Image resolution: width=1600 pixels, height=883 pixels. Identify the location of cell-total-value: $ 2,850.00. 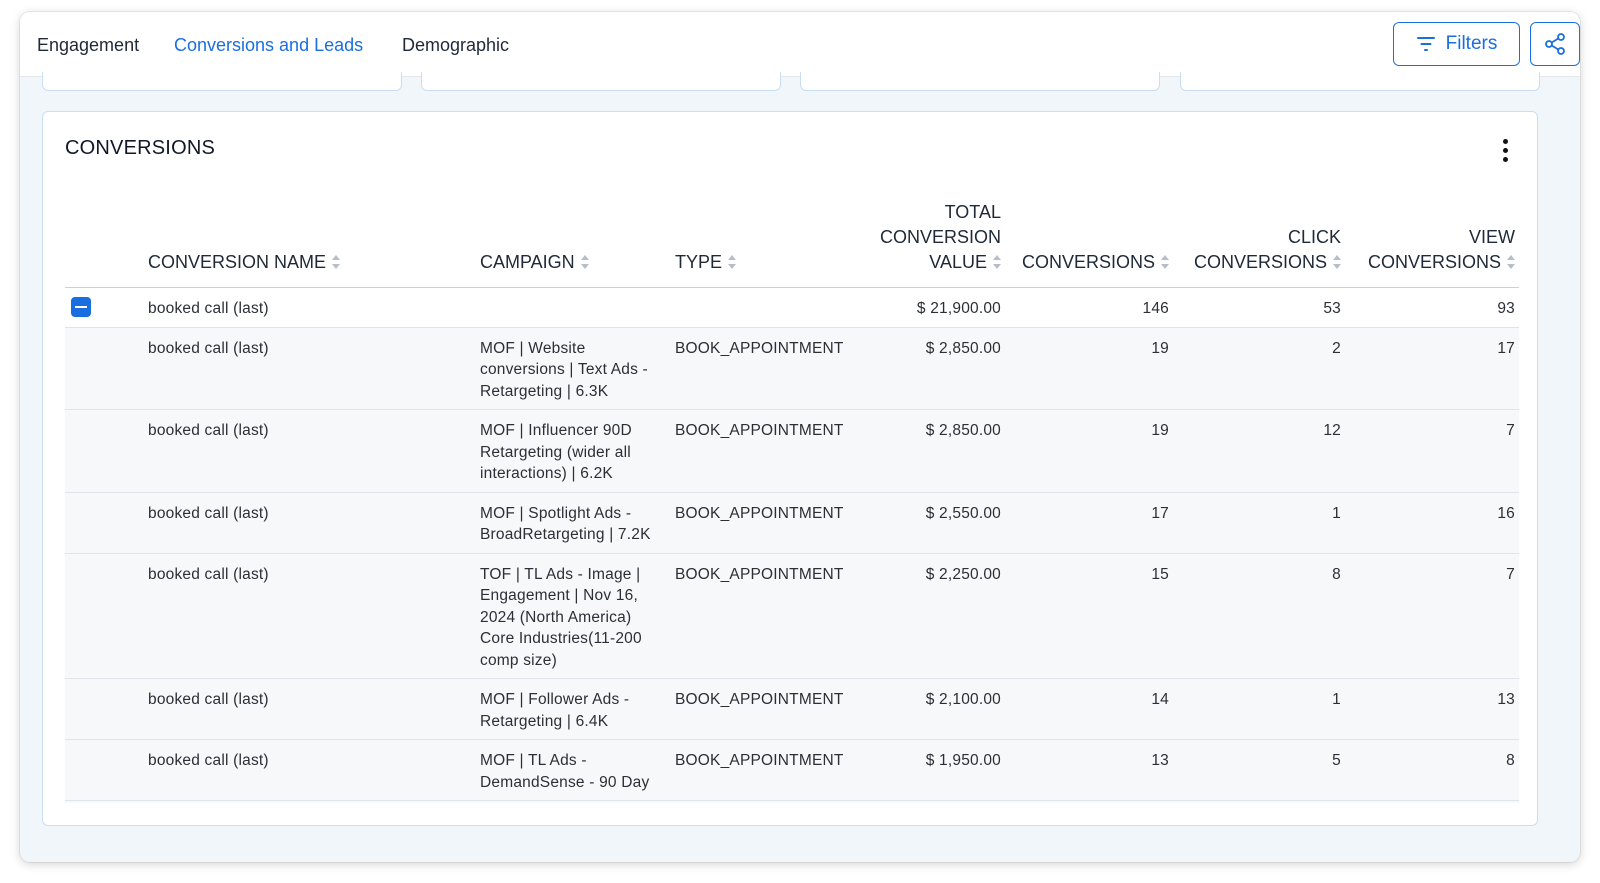
(925, 368).